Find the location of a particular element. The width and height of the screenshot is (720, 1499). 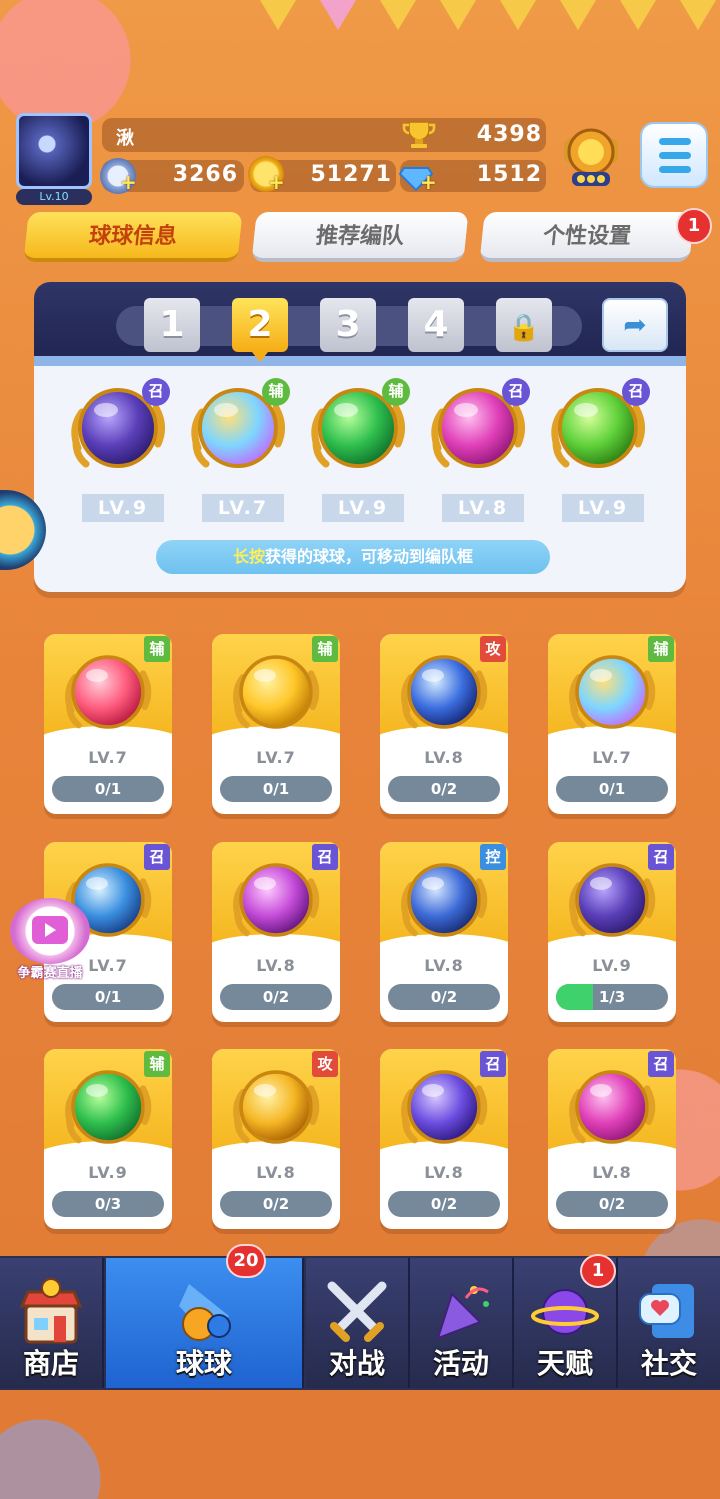

rank-badge-icon is located at coordinates (591, 156).